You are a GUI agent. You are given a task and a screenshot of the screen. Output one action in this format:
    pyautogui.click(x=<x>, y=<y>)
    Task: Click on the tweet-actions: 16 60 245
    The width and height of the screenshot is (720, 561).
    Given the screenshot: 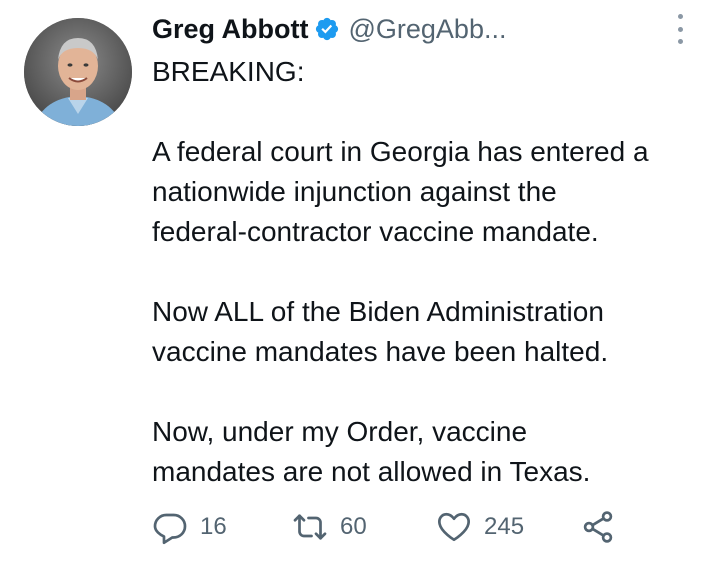 What is the action you would take?
    pyautogui.click(x=392, y=527)
    